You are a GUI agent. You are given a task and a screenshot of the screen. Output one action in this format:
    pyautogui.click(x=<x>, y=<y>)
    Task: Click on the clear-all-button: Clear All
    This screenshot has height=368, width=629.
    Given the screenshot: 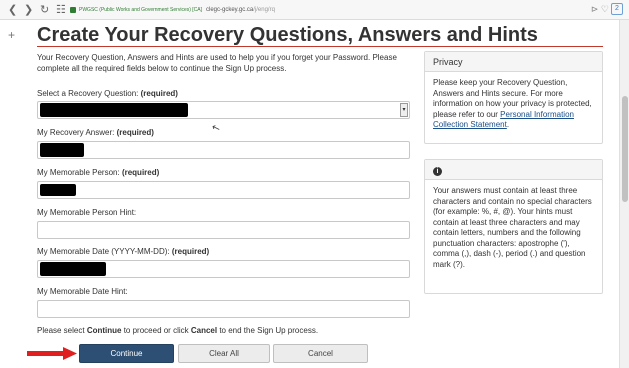 What is the action you would take?
    pyautogui.click(x=224, y=353)
    